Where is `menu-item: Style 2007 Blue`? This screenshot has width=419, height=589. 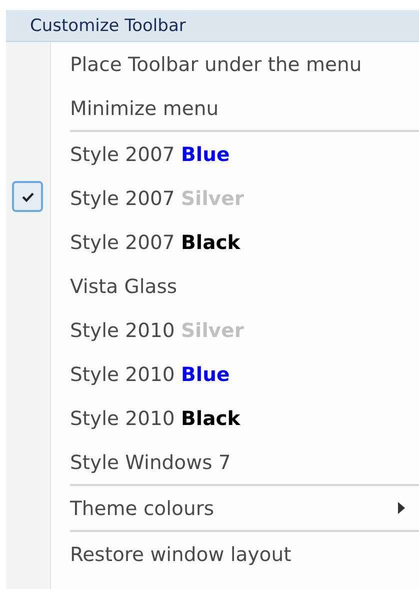 menu-item: Style 2007 Blue is located at coordinates (212, 154).